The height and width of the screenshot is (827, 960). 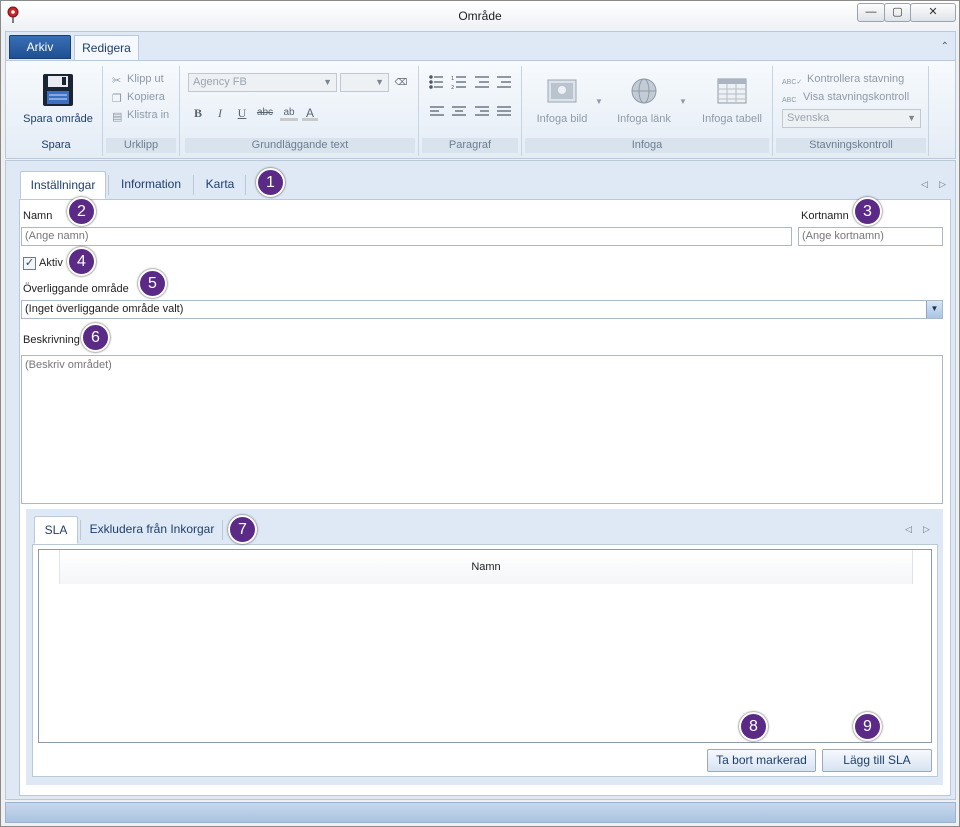 What do you see at coordinates (792, 82) in the screenshot?
I see `spellcheck-icon: ABC✓` at bounding box center [792, 82].